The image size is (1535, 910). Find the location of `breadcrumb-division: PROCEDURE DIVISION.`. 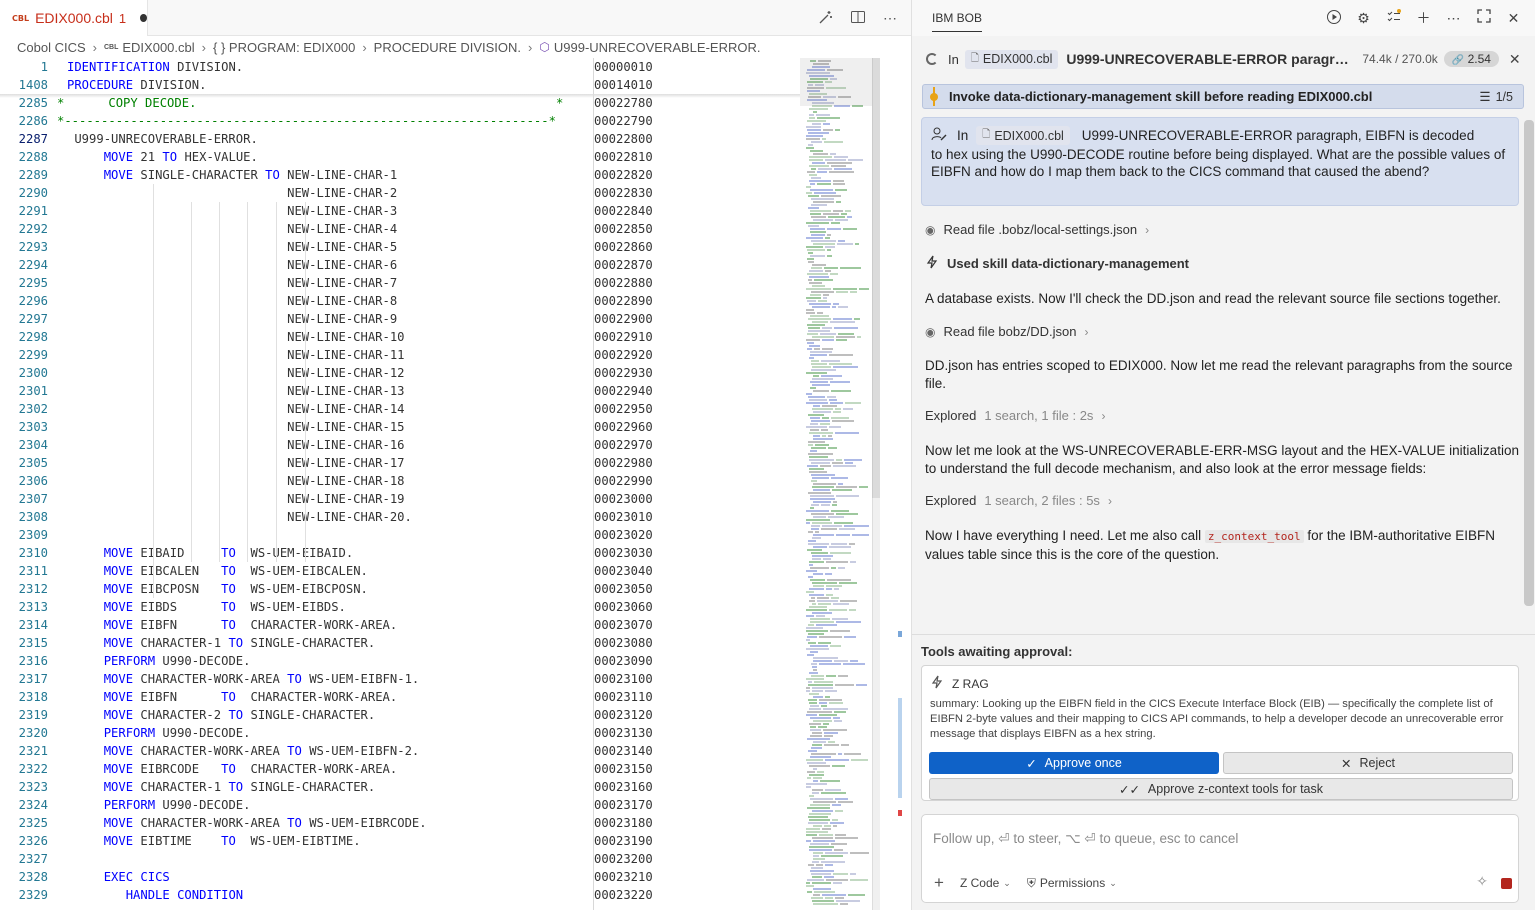

breadcrumb-division: PROCEDURE DIVISION. is located at coordinates (447, 47).